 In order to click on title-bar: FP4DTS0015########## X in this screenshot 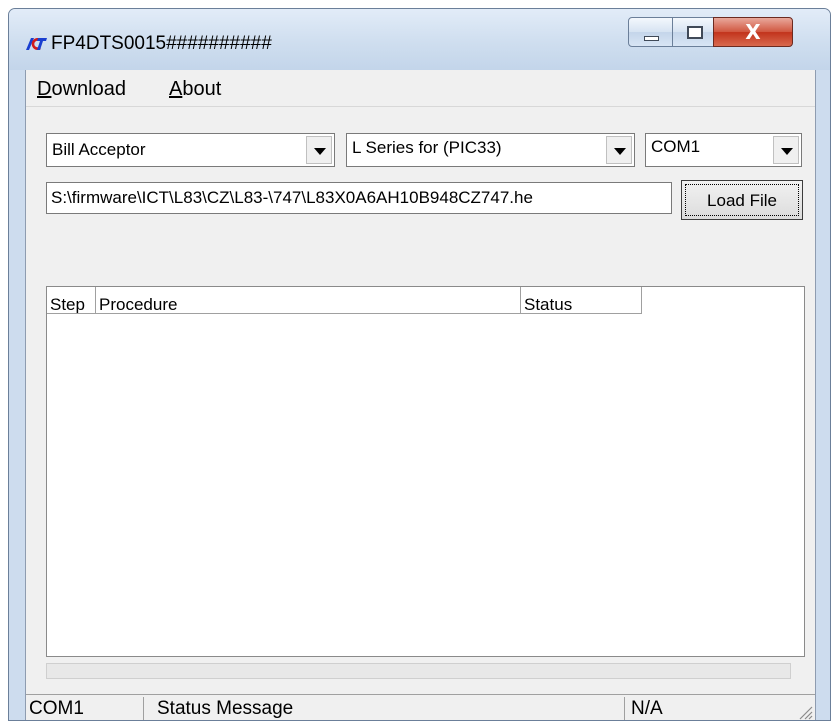, I will do `click(419, 39)`.